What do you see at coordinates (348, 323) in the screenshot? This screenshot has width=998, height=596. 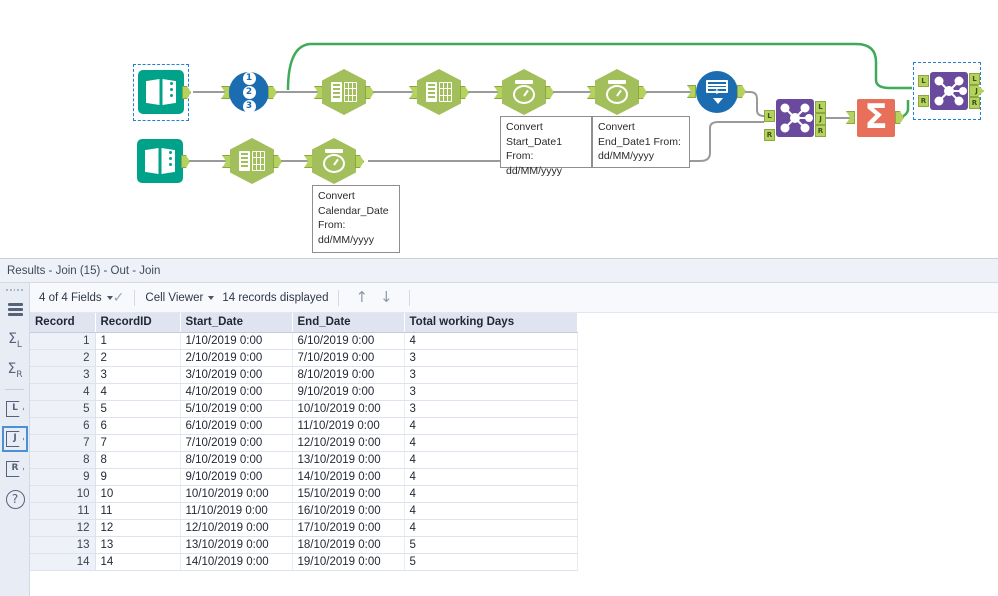 I see `column-header-end-date: End_Date` at bounding box center [348, 323].